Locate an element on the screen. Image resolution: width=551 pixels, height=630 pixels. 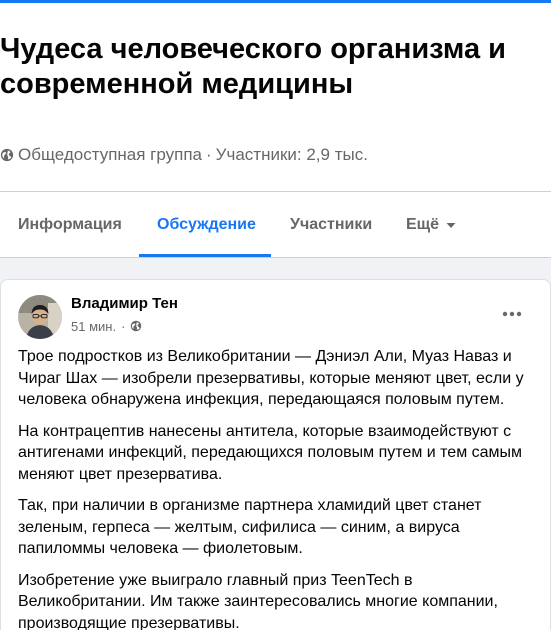
tab-information: Информация is located at coordinates (70, 224).